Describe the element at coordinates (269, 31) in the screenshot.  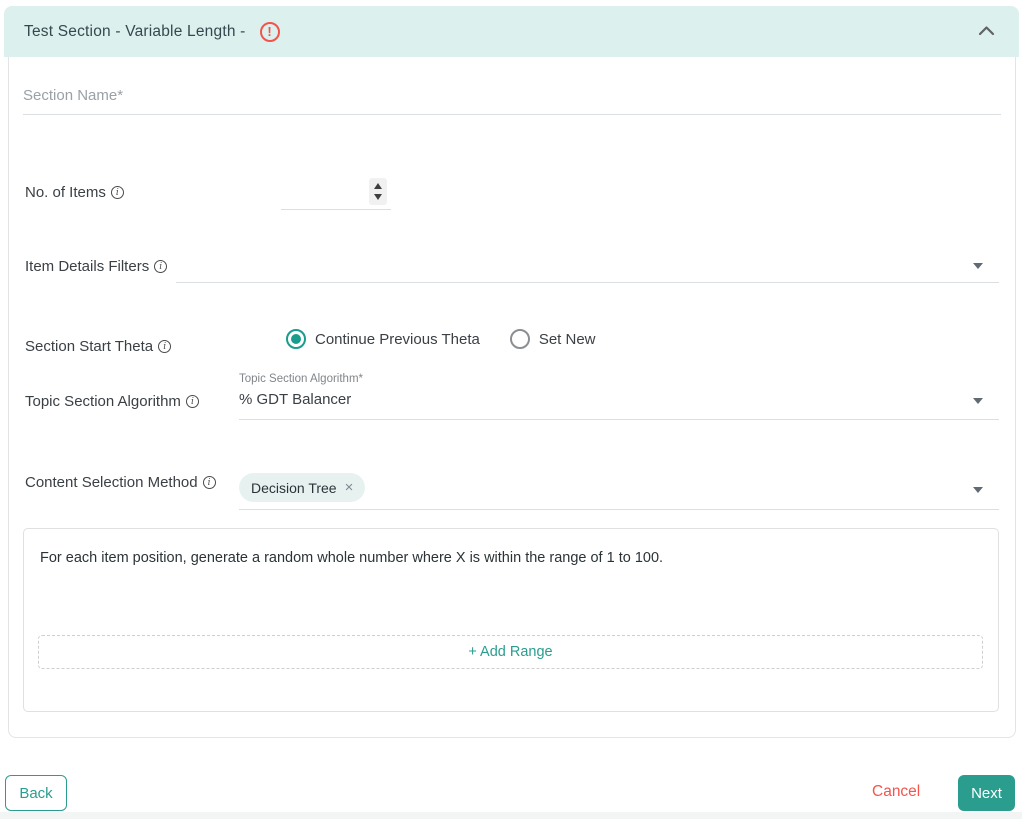
I see `error-exclamation-icon: !` at that location.